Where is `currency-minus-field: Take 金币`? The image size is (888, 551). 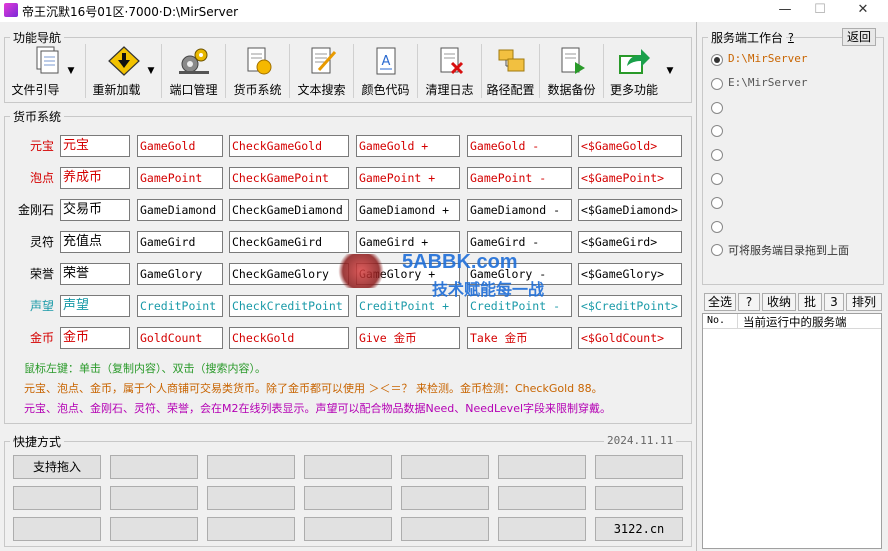
currency-minus-field: Take 金币 is located at coordinates (519, 338).